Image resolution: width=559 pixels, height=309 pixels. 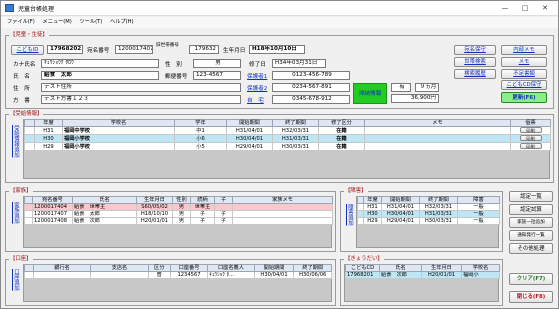 What do you see at coordinates (428, 214) in the screenshot?
I see `table-row: H30 H30/04/01 H31/03/31 一般` at bounding box center [428, 214].